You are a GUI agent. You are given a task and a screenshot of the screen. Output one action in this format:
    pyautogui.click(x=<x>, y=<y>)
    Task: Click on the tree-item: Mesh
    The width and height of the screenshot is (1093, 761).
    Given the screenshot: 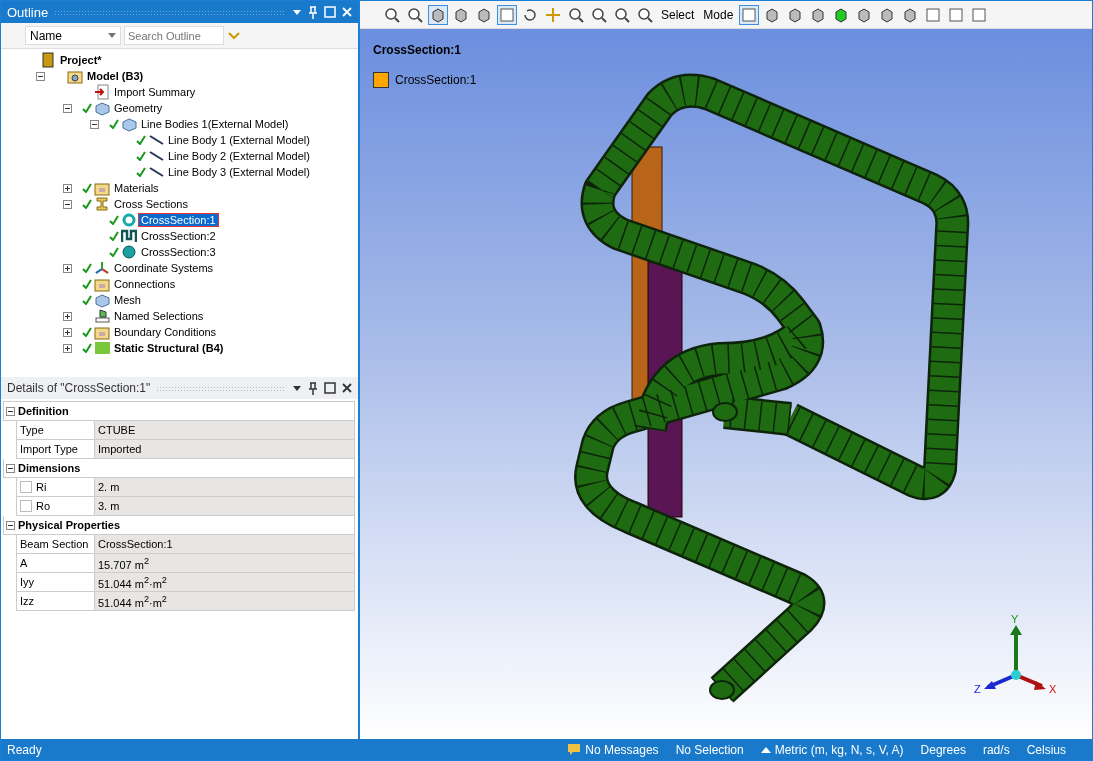 What is the action you would take?
    pyautogui.click(x=127, y=300)
    